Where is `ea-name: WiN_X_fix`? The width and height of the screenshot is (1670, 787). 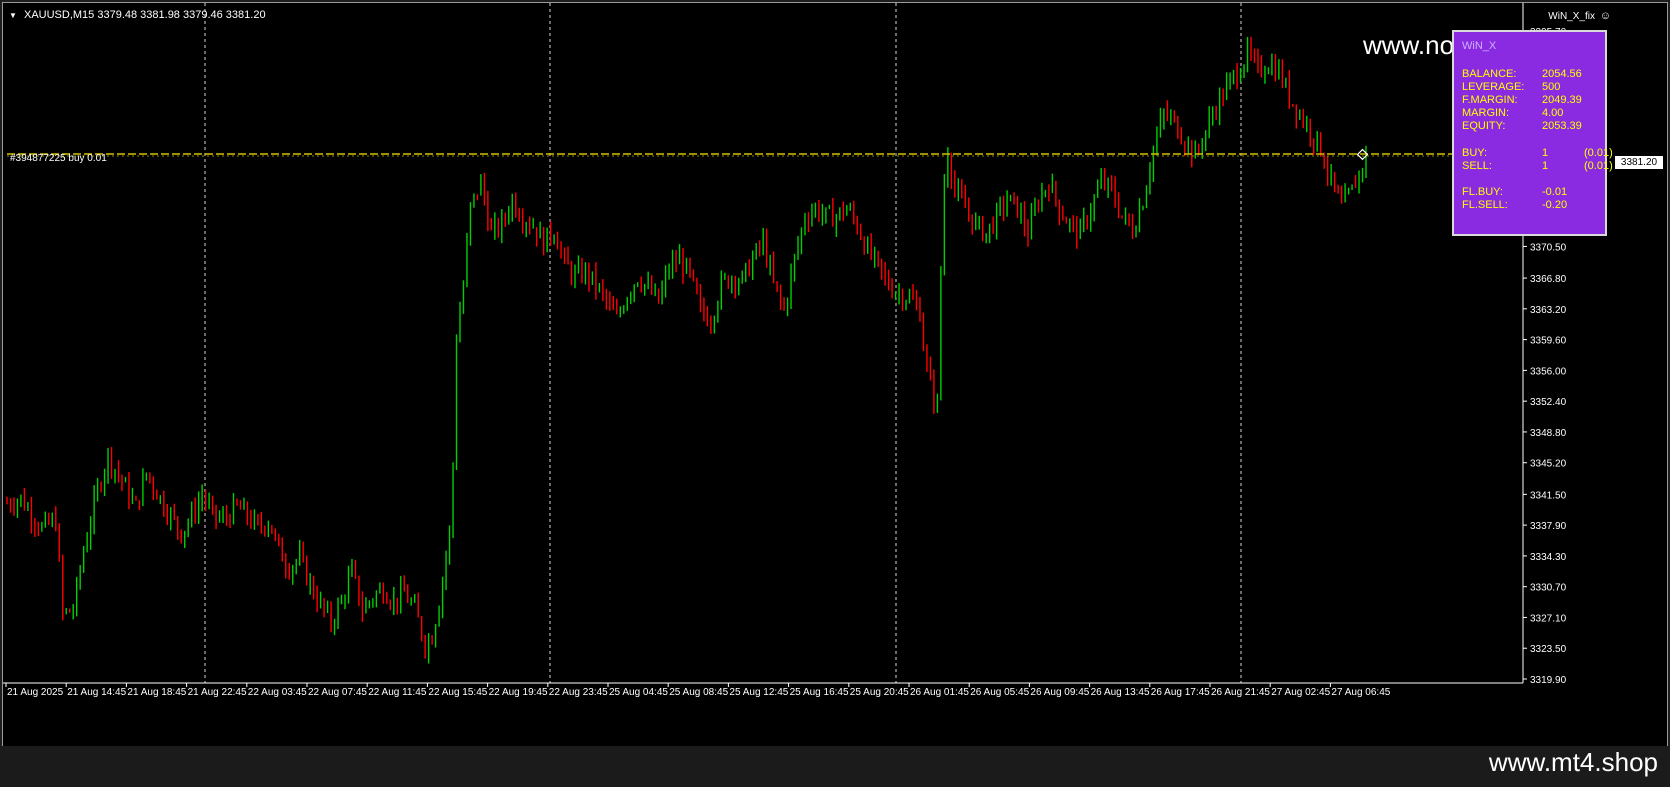
ea-name: WiN_X_fix is located at coordinates (1571, 16).